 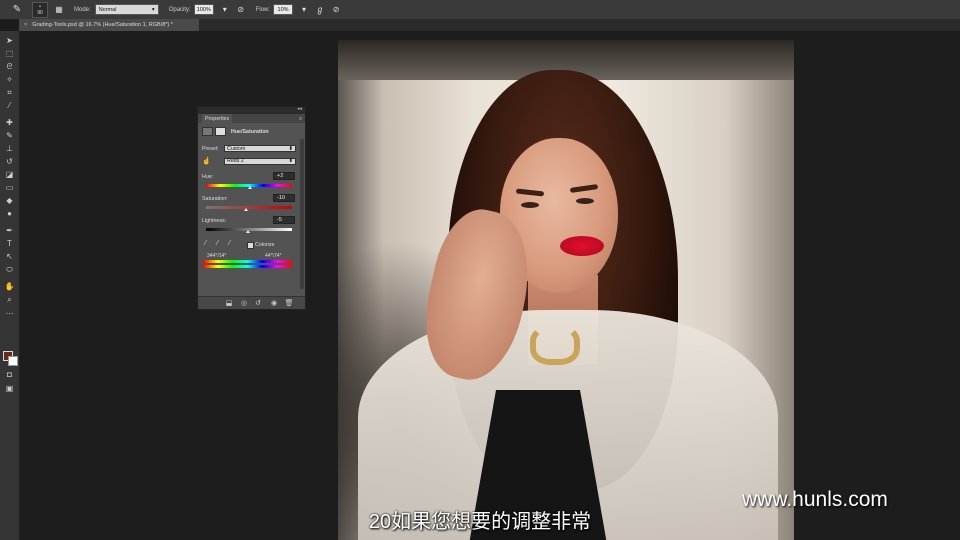 What do you see at coordinates (235, 161) in the screenshot?
I see `channel-value: Reds 2` at bounding box center [235, 161].